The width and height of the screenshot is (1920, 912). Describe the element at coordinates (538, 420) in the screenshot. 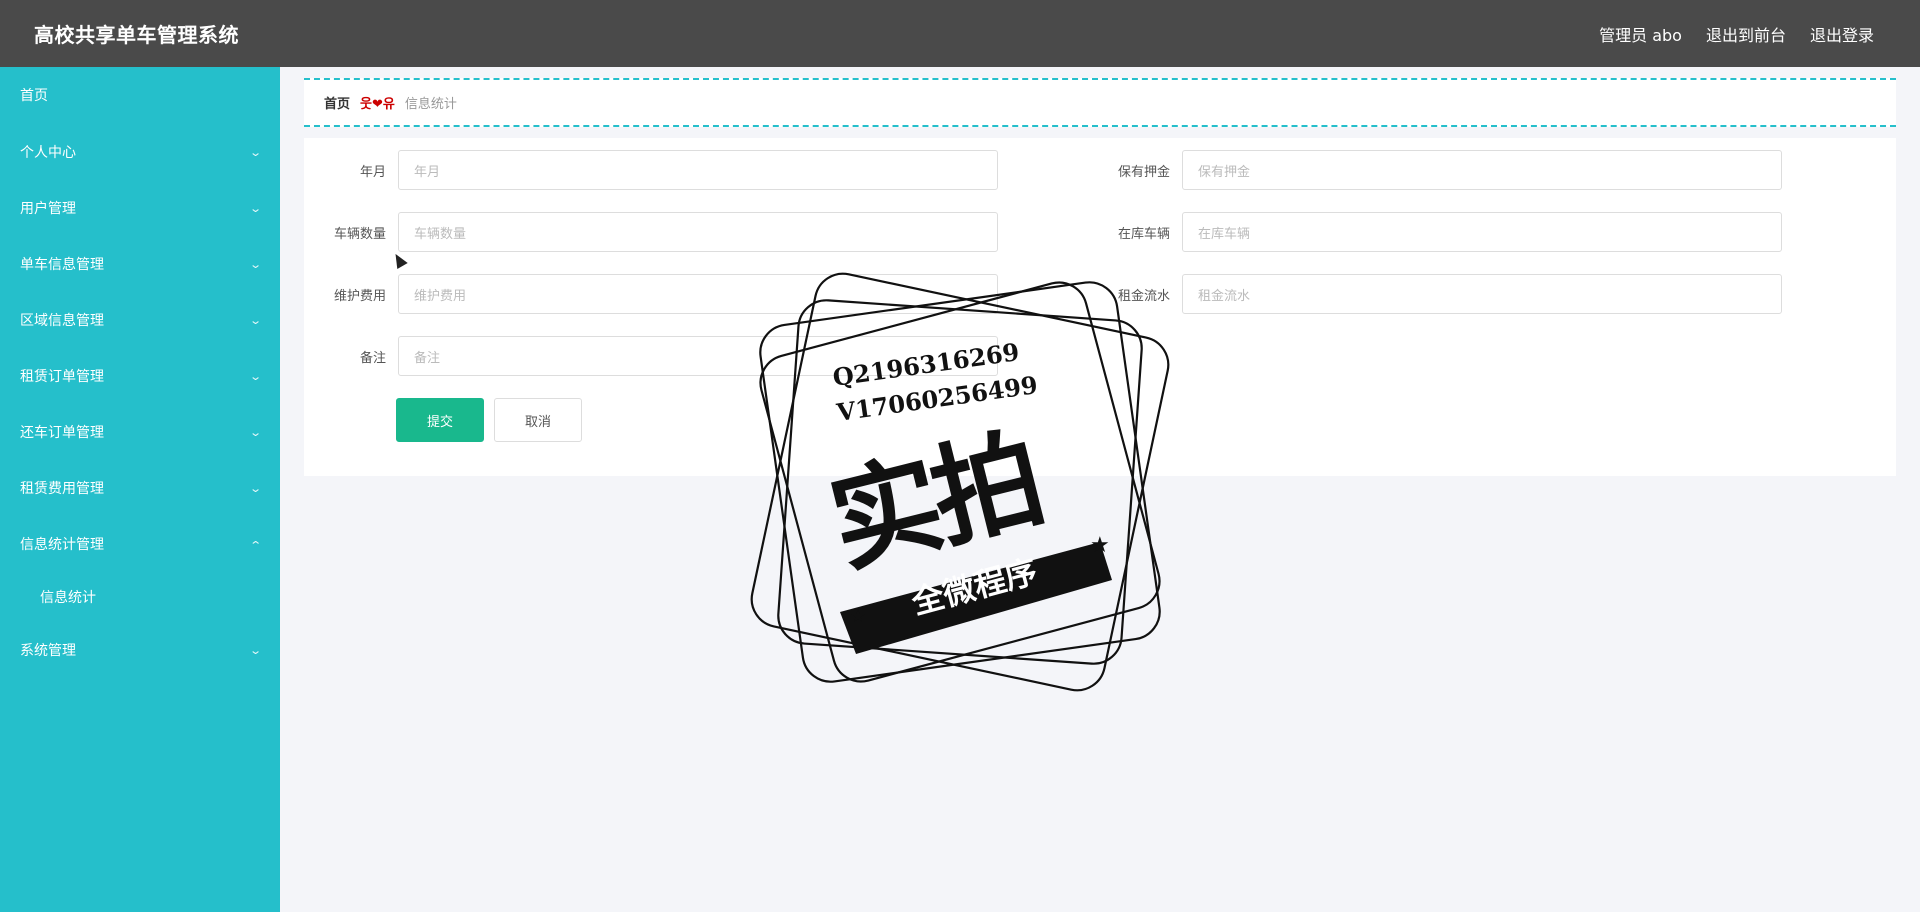

I see `cancel-button: 取消` at that location.